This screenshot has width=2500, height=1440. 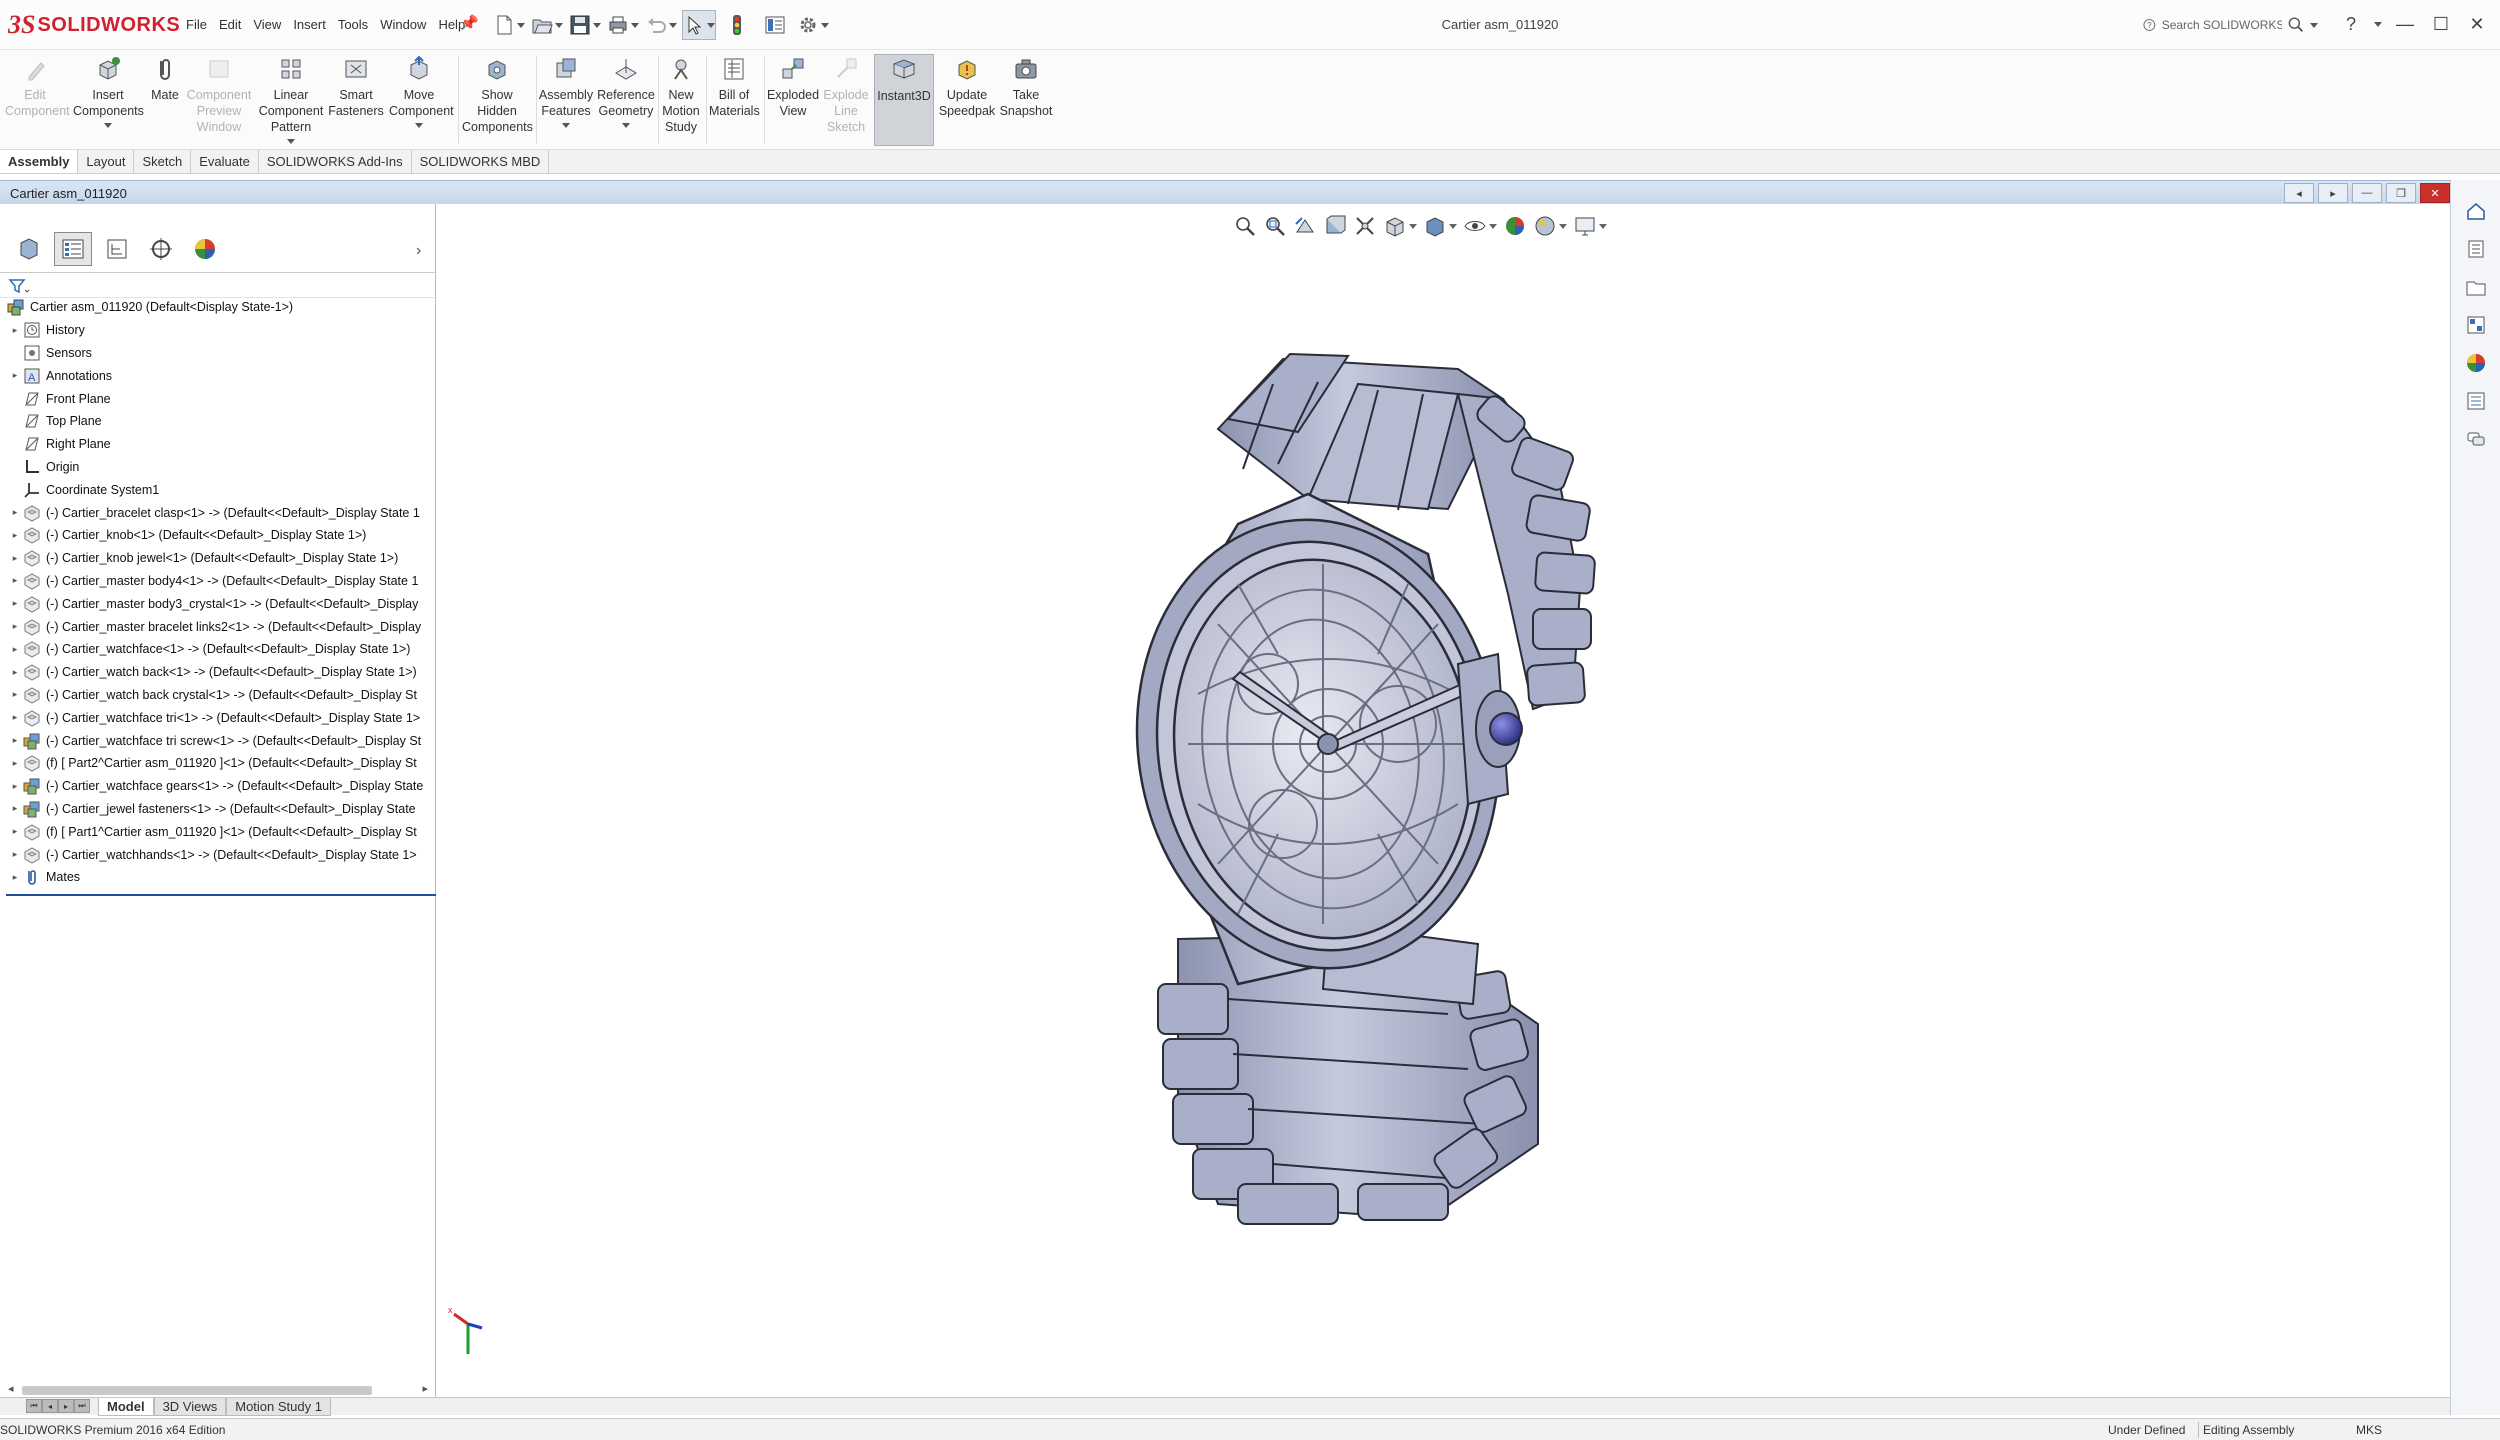 What do you see at coordinates (2476, 211) in the screenshot?
I see `solidworks-resources-icon` at bounding box center [2476, 211].